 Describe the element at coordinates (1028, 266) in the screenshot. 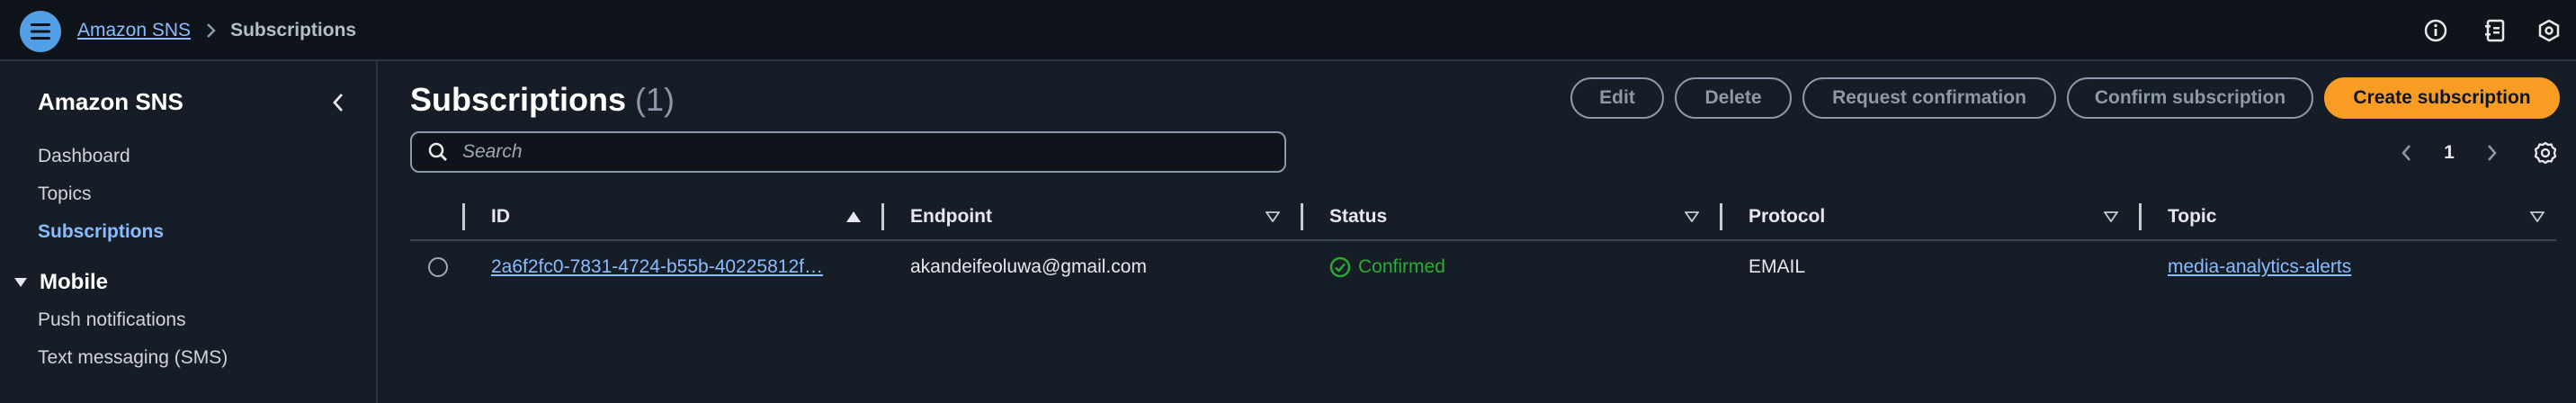

I see `endpoint-cell: akandeifeoluwa@gmail.com` at that location.